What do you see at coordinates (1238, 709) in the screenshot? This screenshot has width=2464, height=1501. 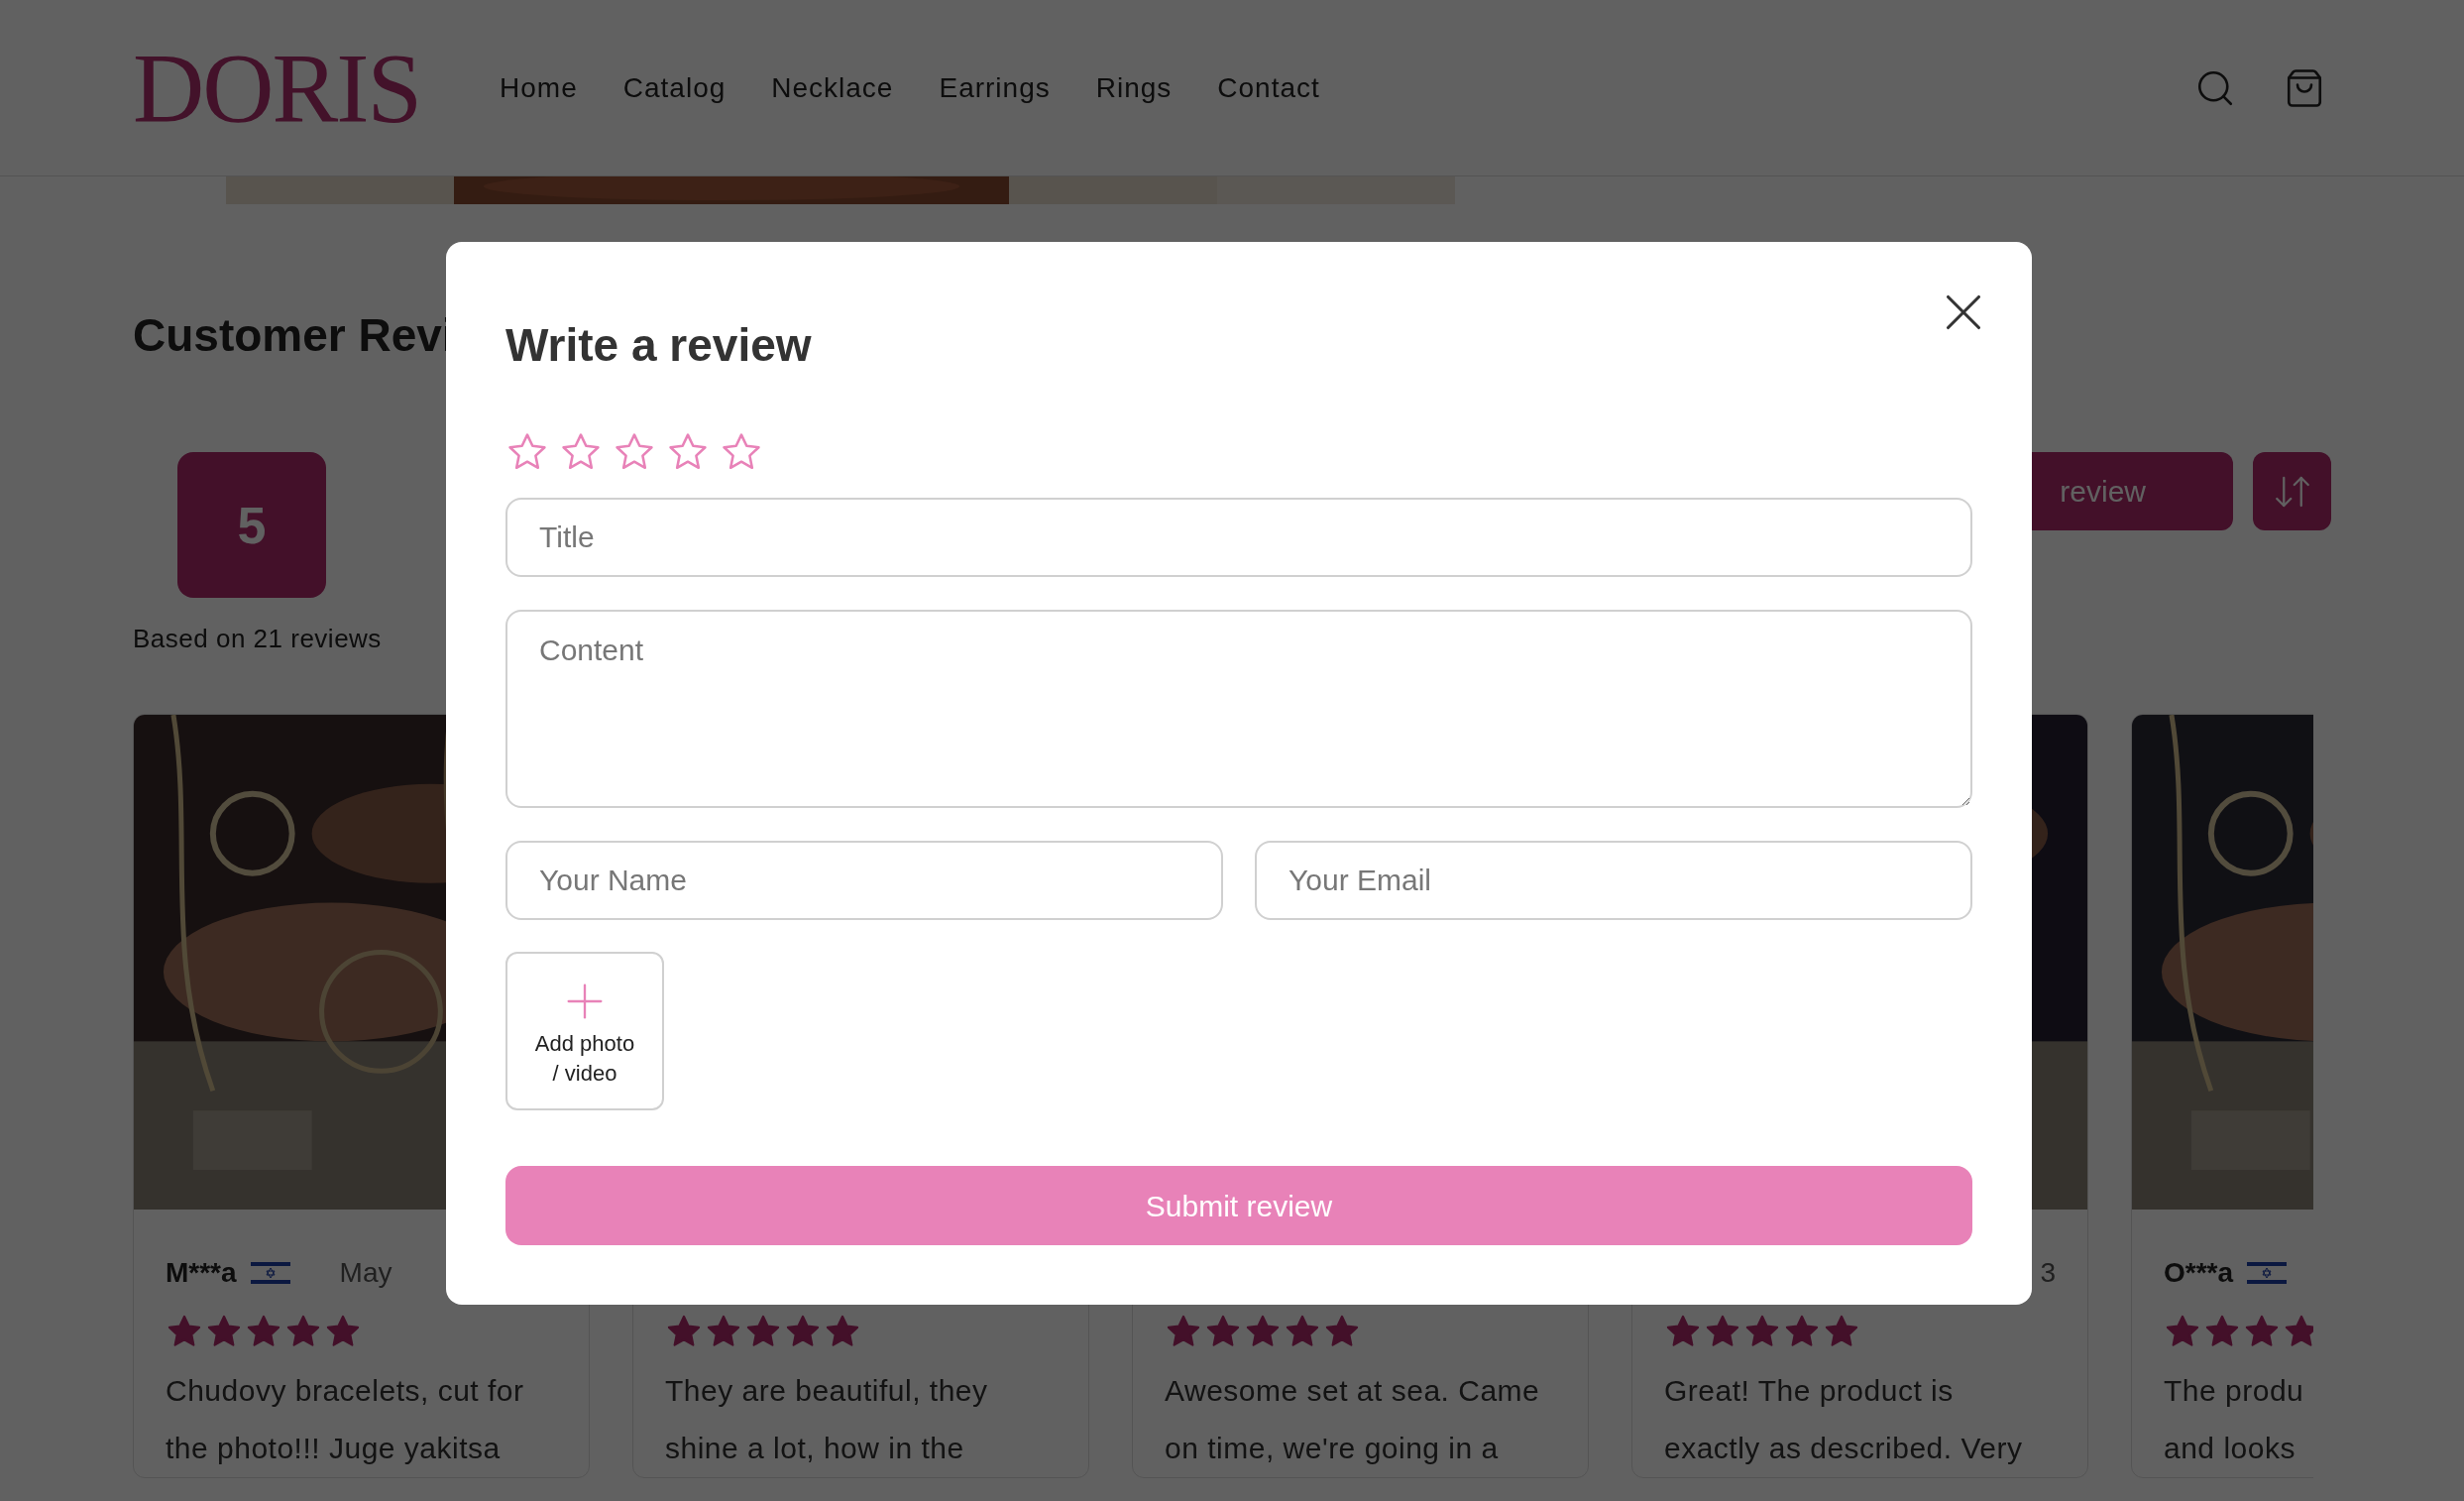 I see `content-field: Content` at bounding box center [1238, 709].